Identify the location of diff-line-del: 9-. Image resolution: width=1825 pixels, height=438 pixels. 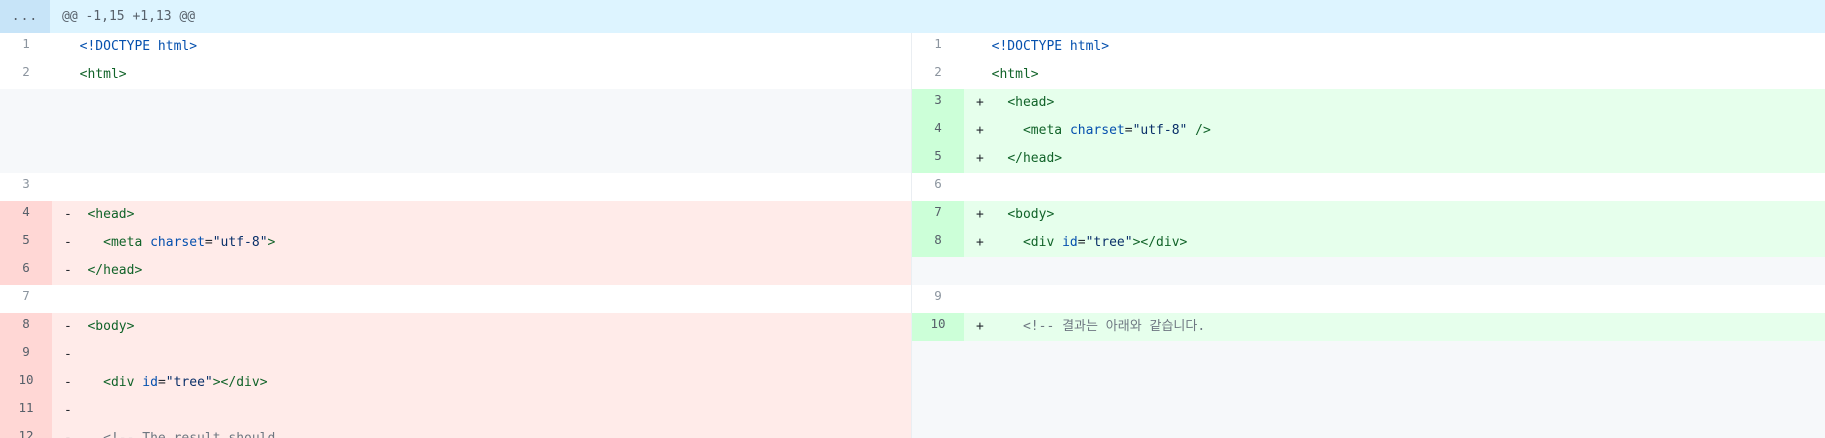
(455, 355).